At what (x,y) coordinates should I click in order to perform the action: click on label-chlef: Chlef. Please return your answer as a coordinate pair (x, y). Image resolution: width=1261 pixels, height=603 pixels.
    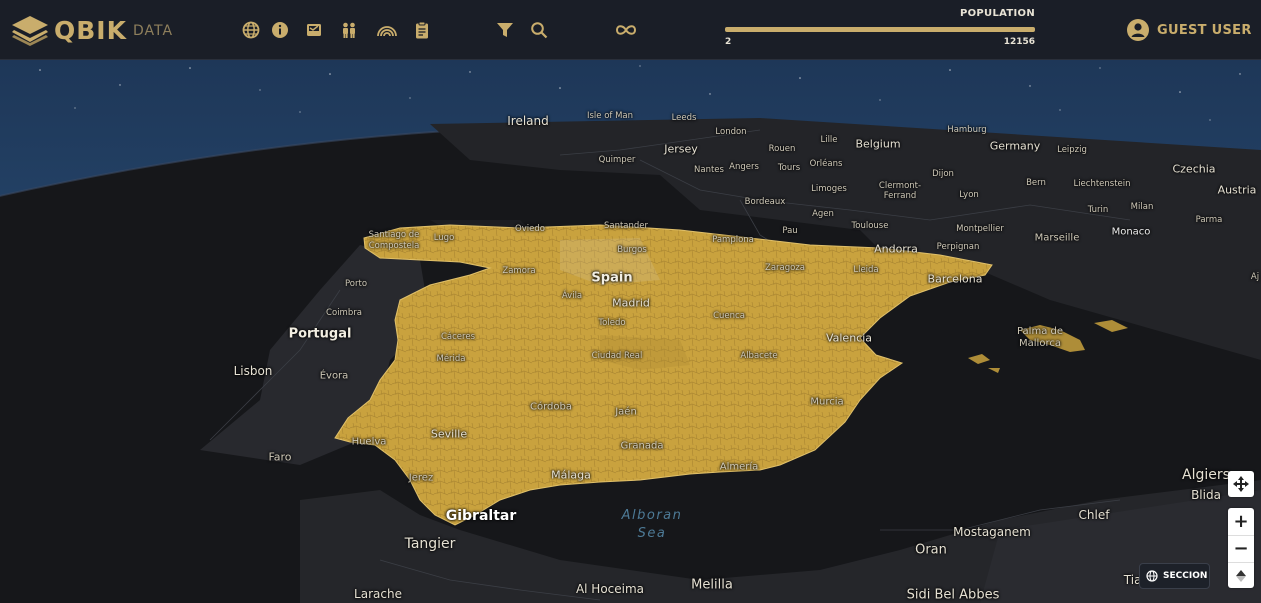
    Looking at the image, I should click on (1094, 515).